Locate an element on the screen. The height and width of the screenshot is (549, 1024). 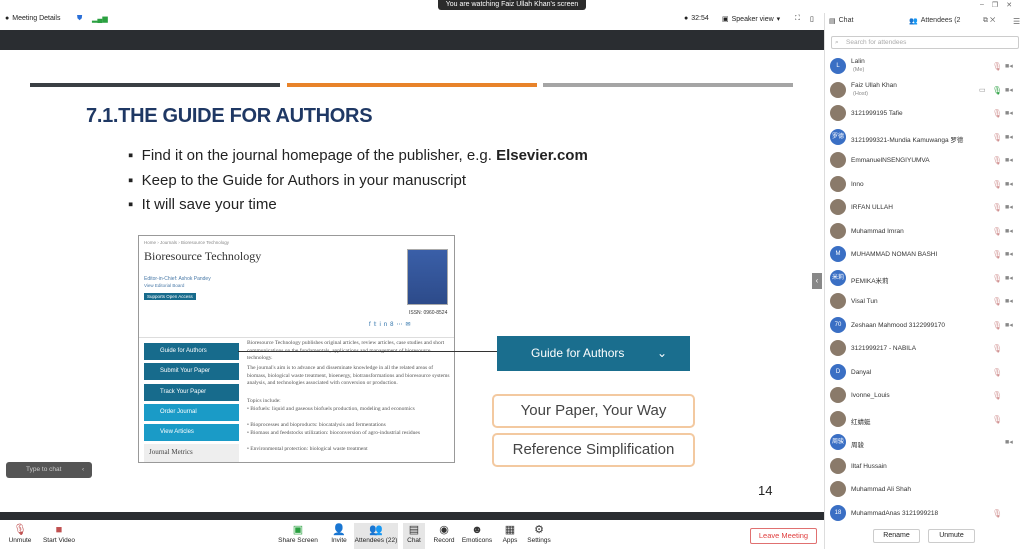
share-screen-button: ▣ Share Screen is located at coordinates (298, 533).